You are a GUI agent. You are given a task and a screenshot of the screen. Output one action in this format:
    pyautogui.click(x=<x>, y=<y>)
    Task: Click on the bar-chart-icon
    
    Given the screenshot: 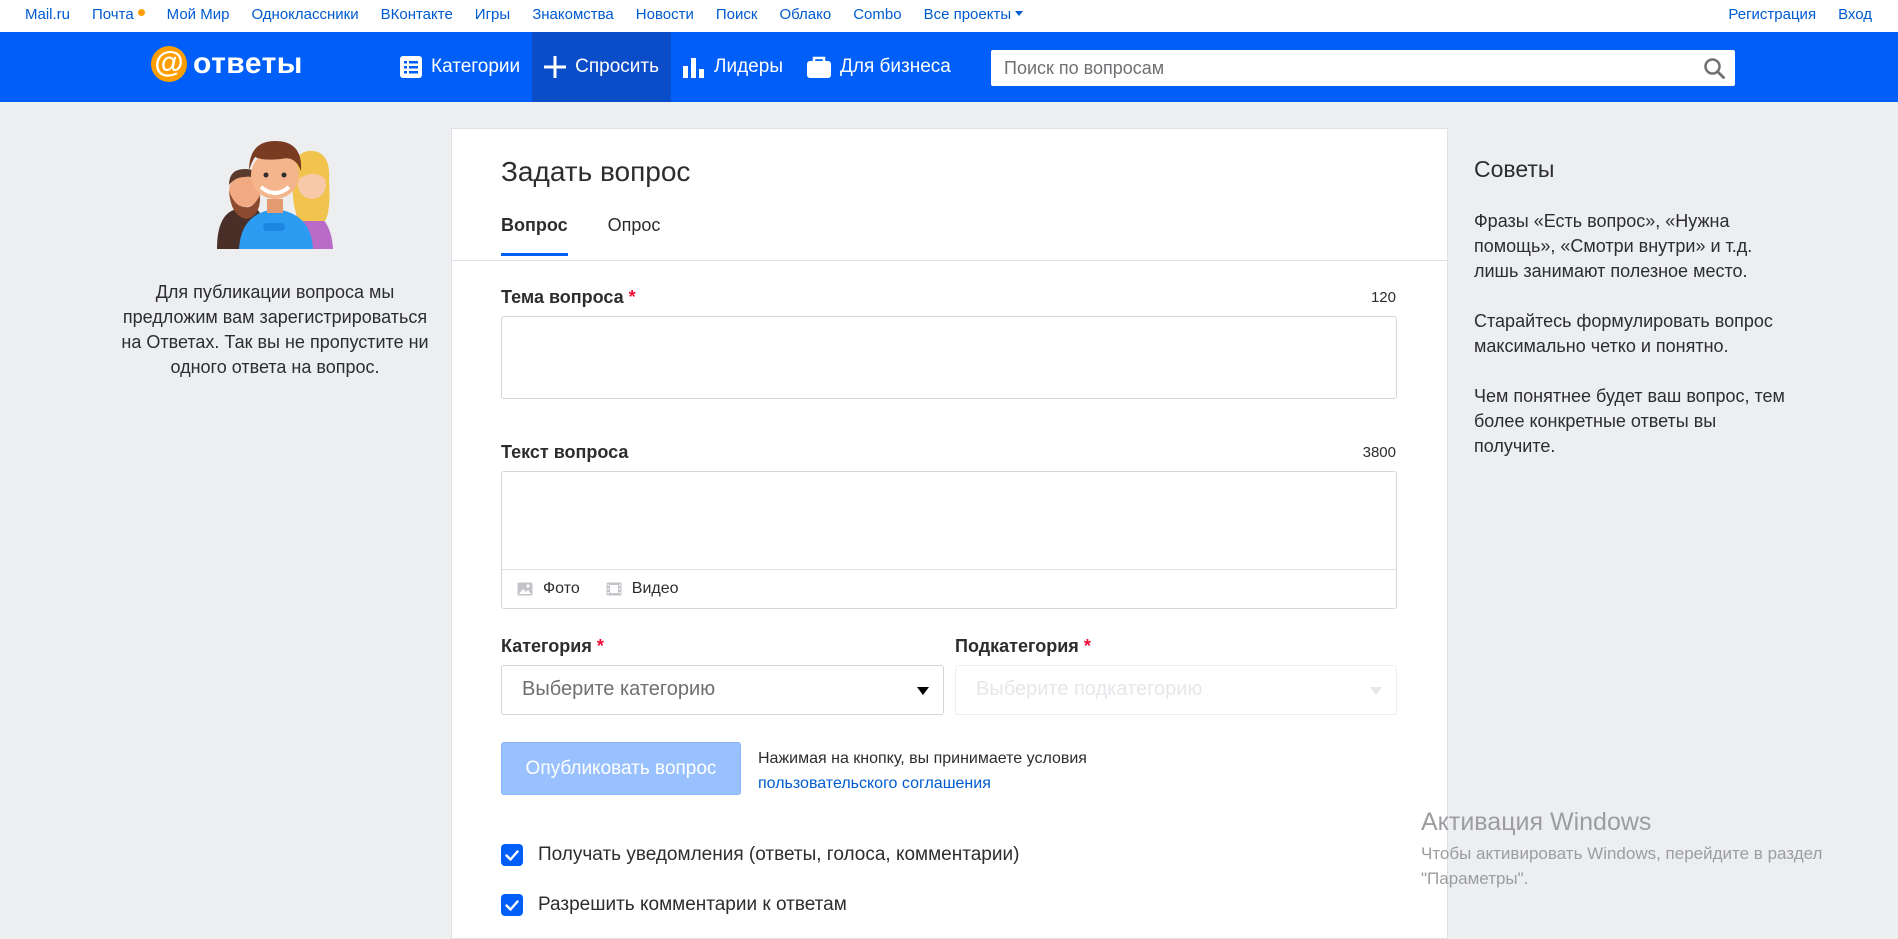 What is the action you would take?
    pyautogui.click(x=694, y=68)
    